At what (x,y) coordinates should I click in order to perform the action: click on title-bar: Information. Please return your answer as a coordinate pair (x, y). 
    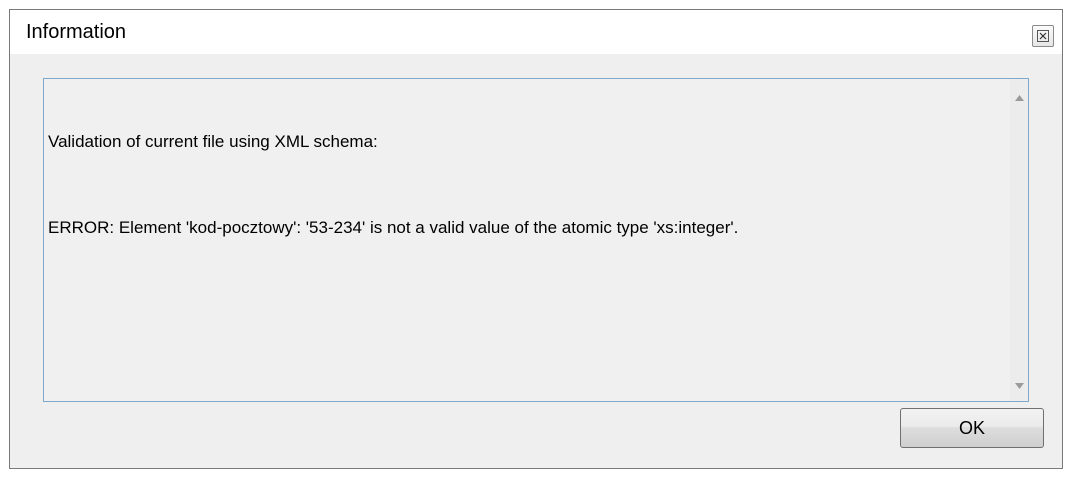
    Looking at the image, I should click on (536, 32).